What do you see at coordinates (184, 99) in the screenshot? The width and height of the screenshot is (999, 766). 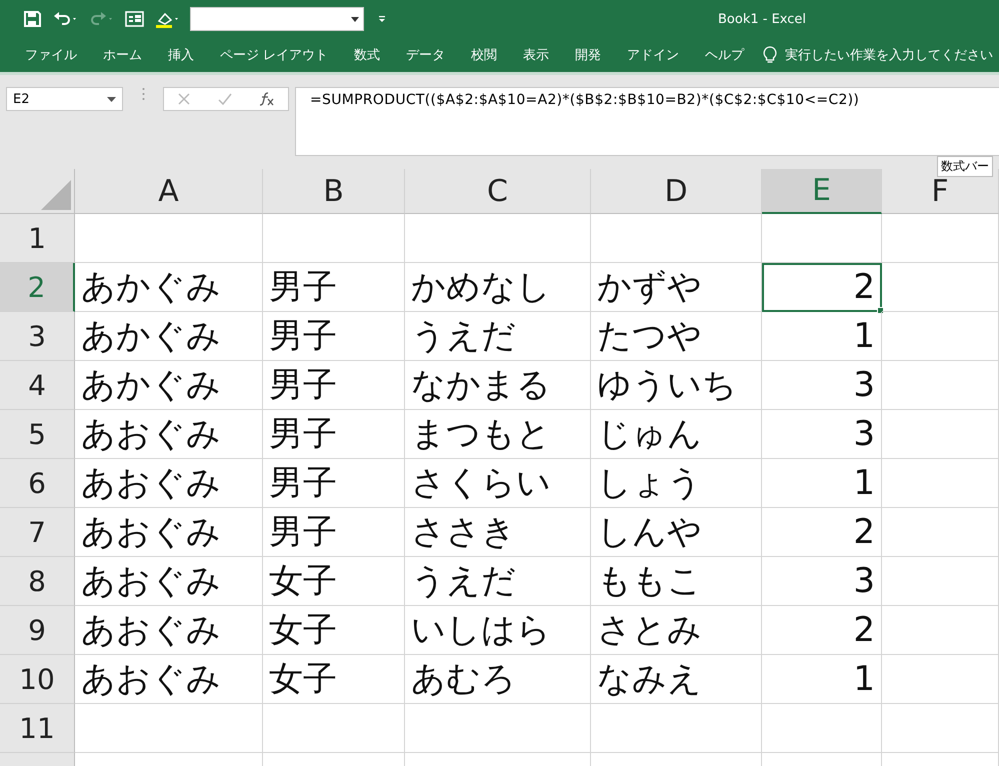 I see `cancel-icon` at bounding box center [184, 99].